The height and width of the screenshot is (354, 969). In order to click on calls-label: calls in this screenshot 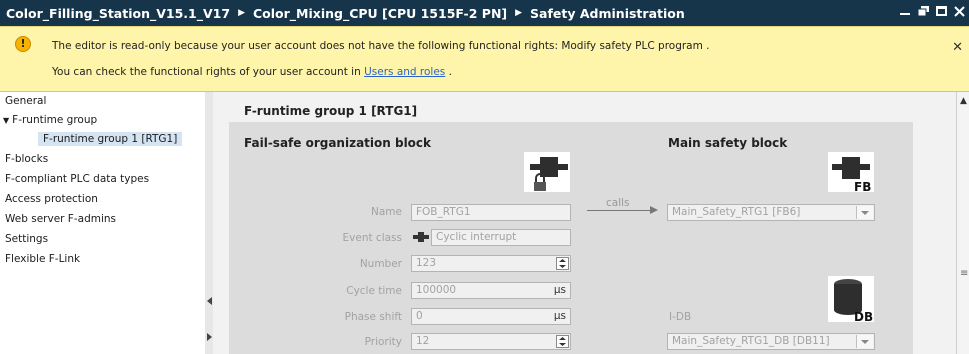, I will do `click(618, 203)`.